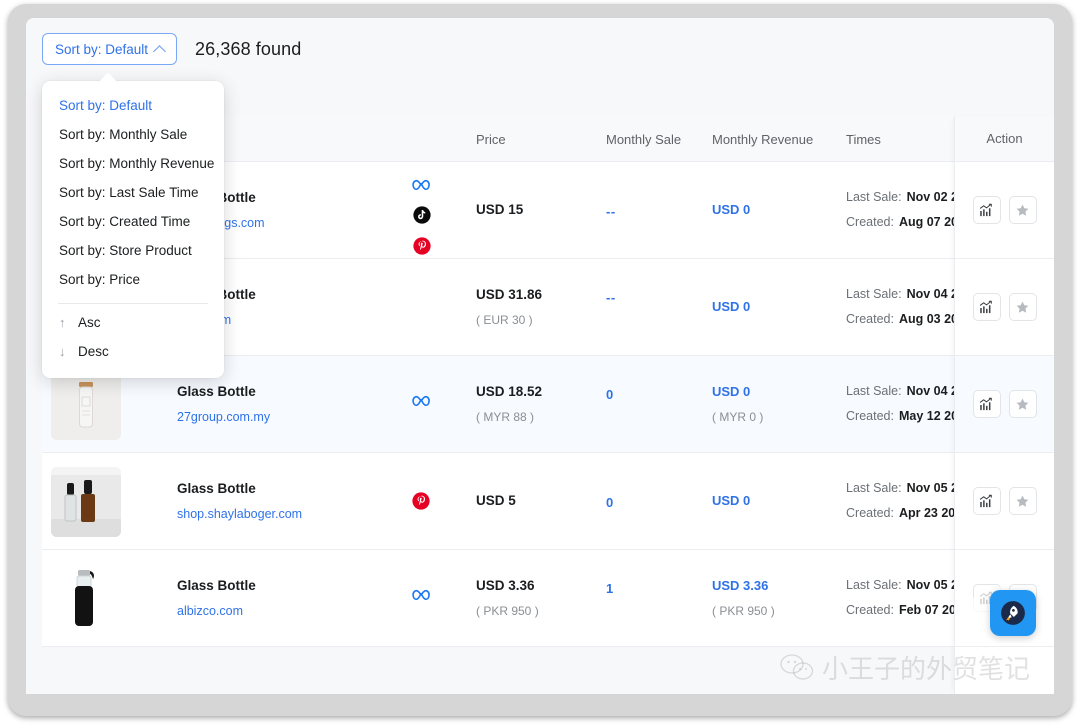  What do you see at coordinates (743, 611) in the screenshot?
I see `monthly-revenue-local-value: ( PKR 950 )` at bounding box center [743, 611].